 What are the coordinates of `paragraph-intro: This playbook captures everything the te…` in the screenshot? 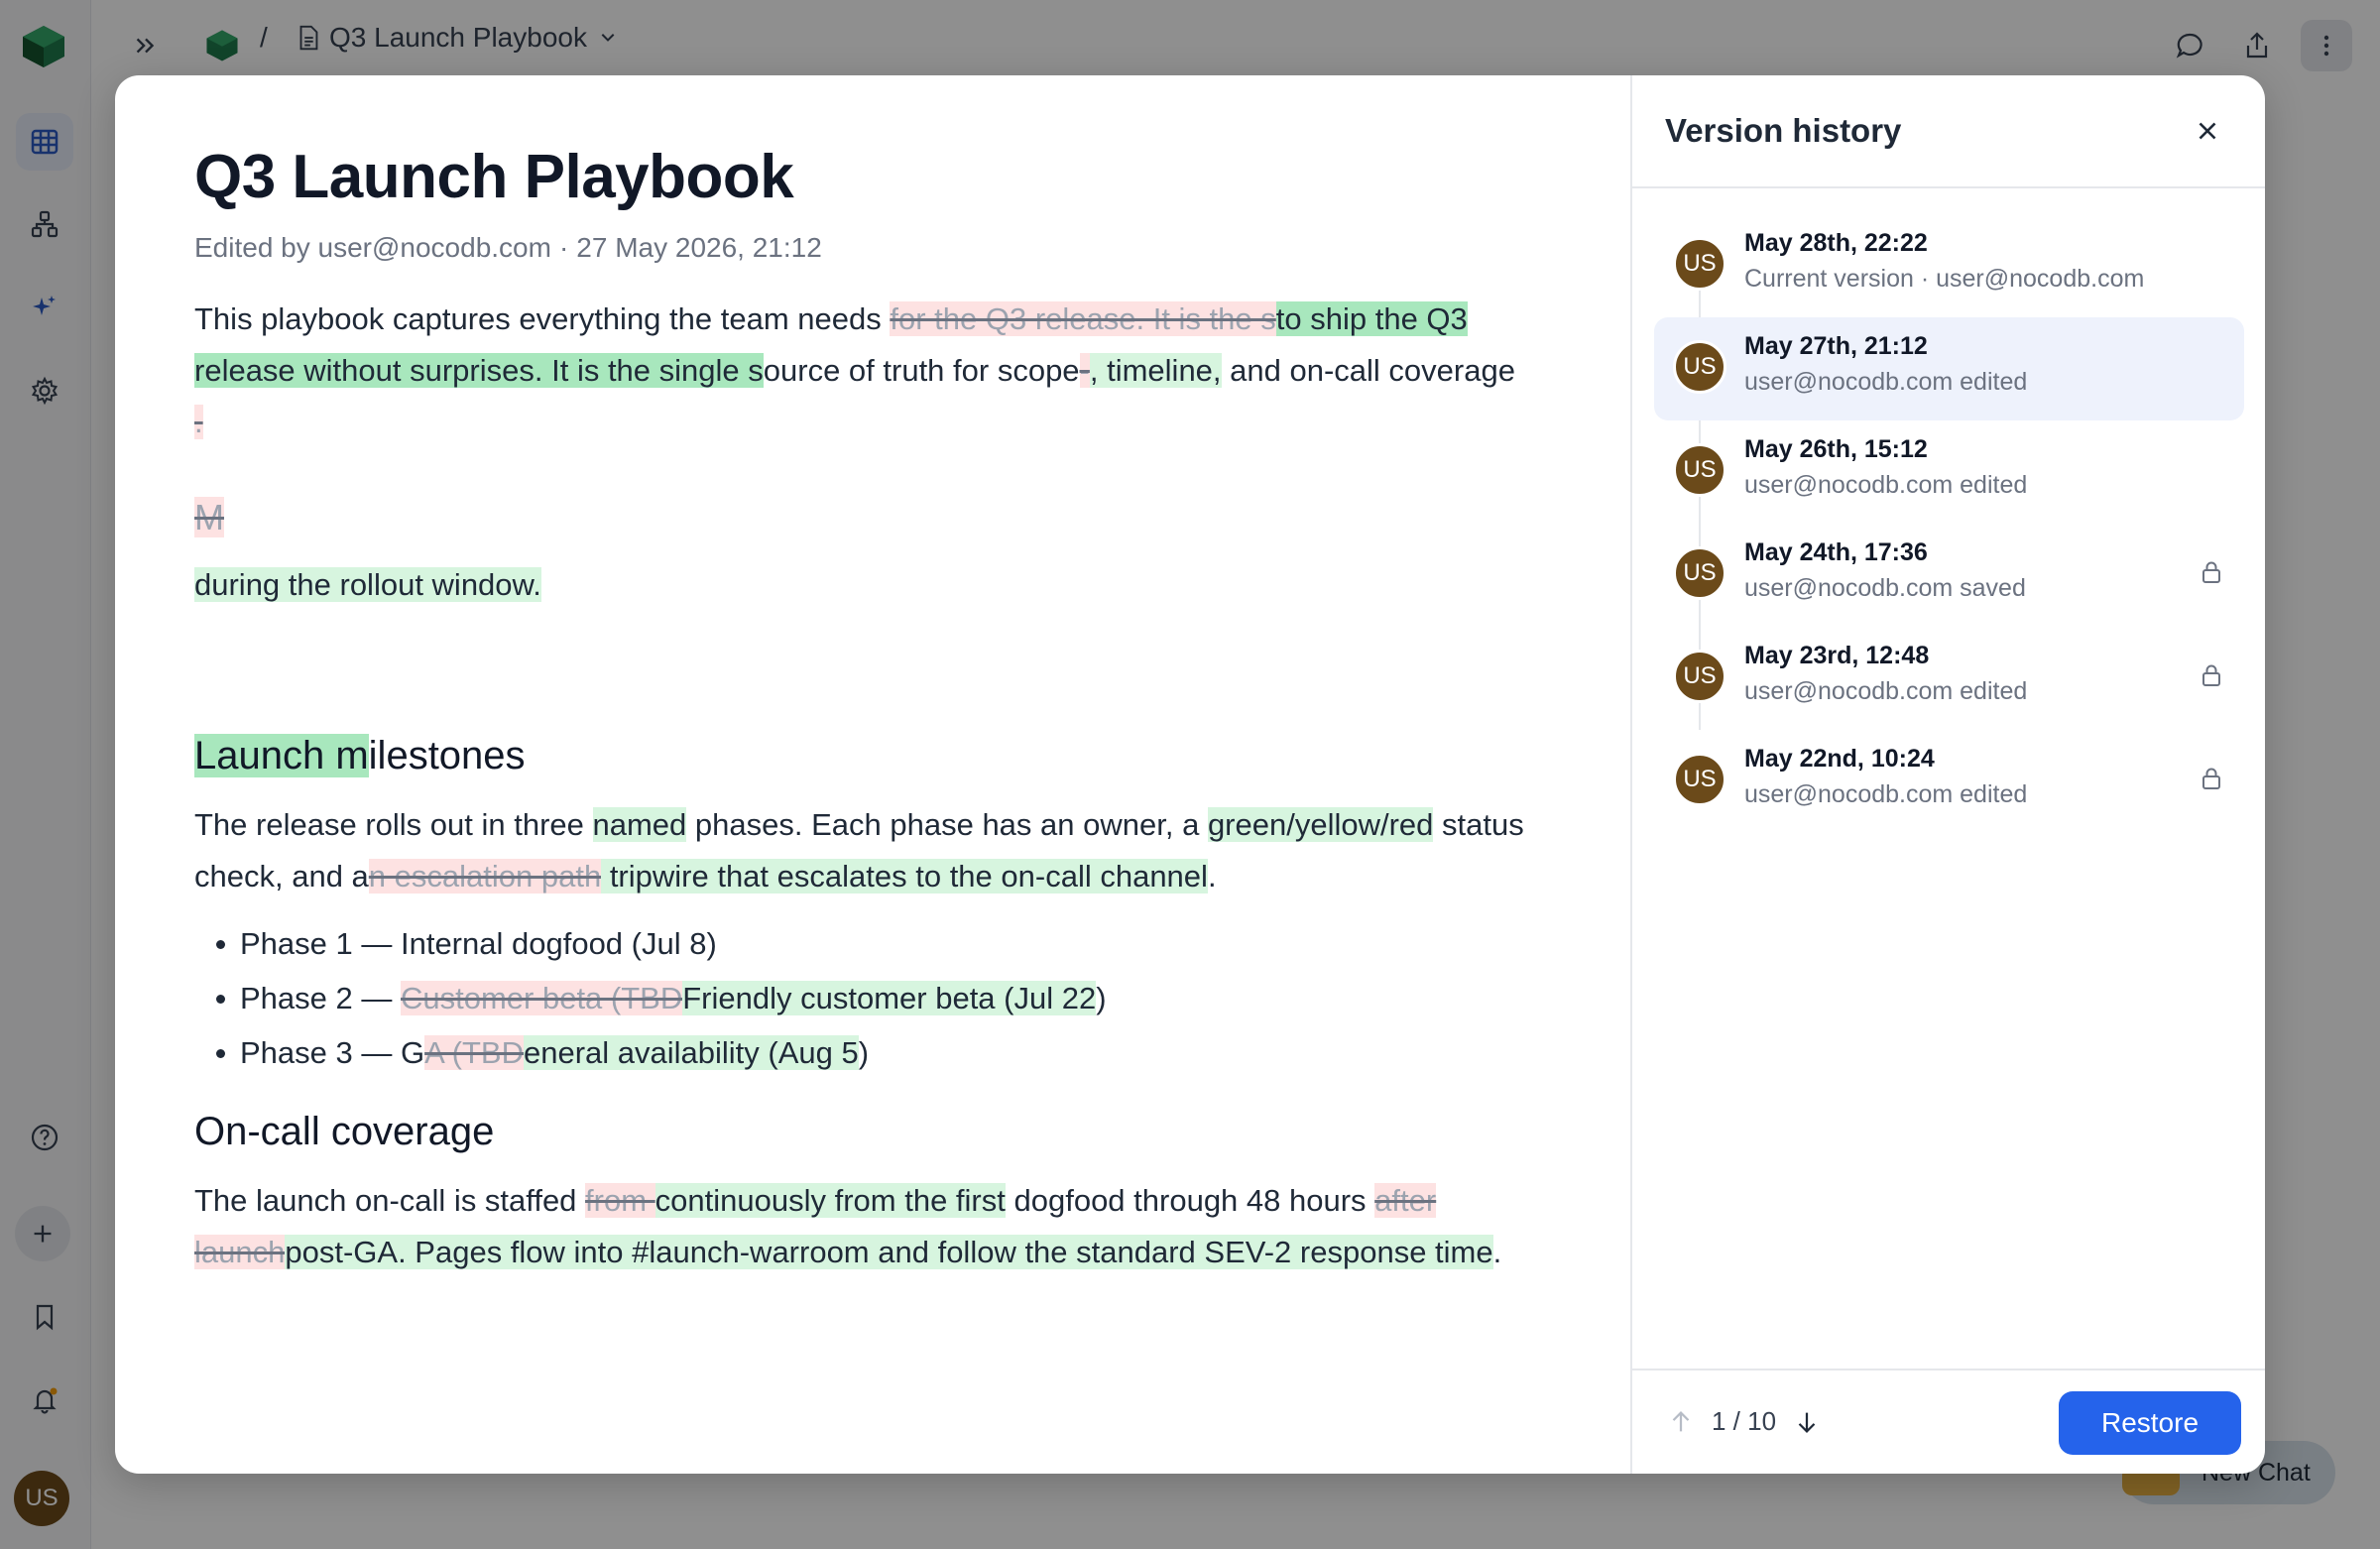 It's located at (883, 345).